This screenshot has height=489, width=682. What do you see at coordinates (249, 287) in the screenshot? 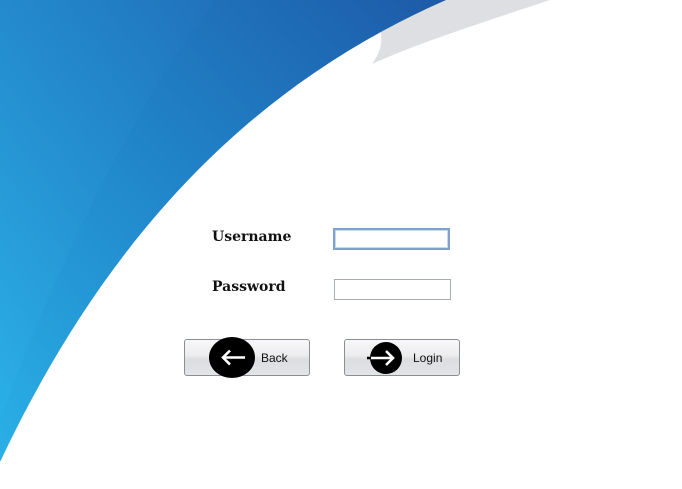
I see `password-label: Password` at bounding box center [249, 287].